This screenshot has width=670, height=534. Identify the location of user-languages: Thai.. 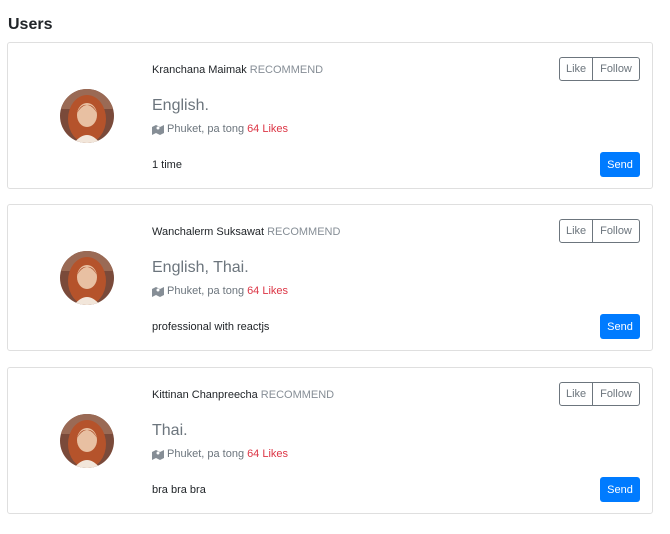
(170, 430).